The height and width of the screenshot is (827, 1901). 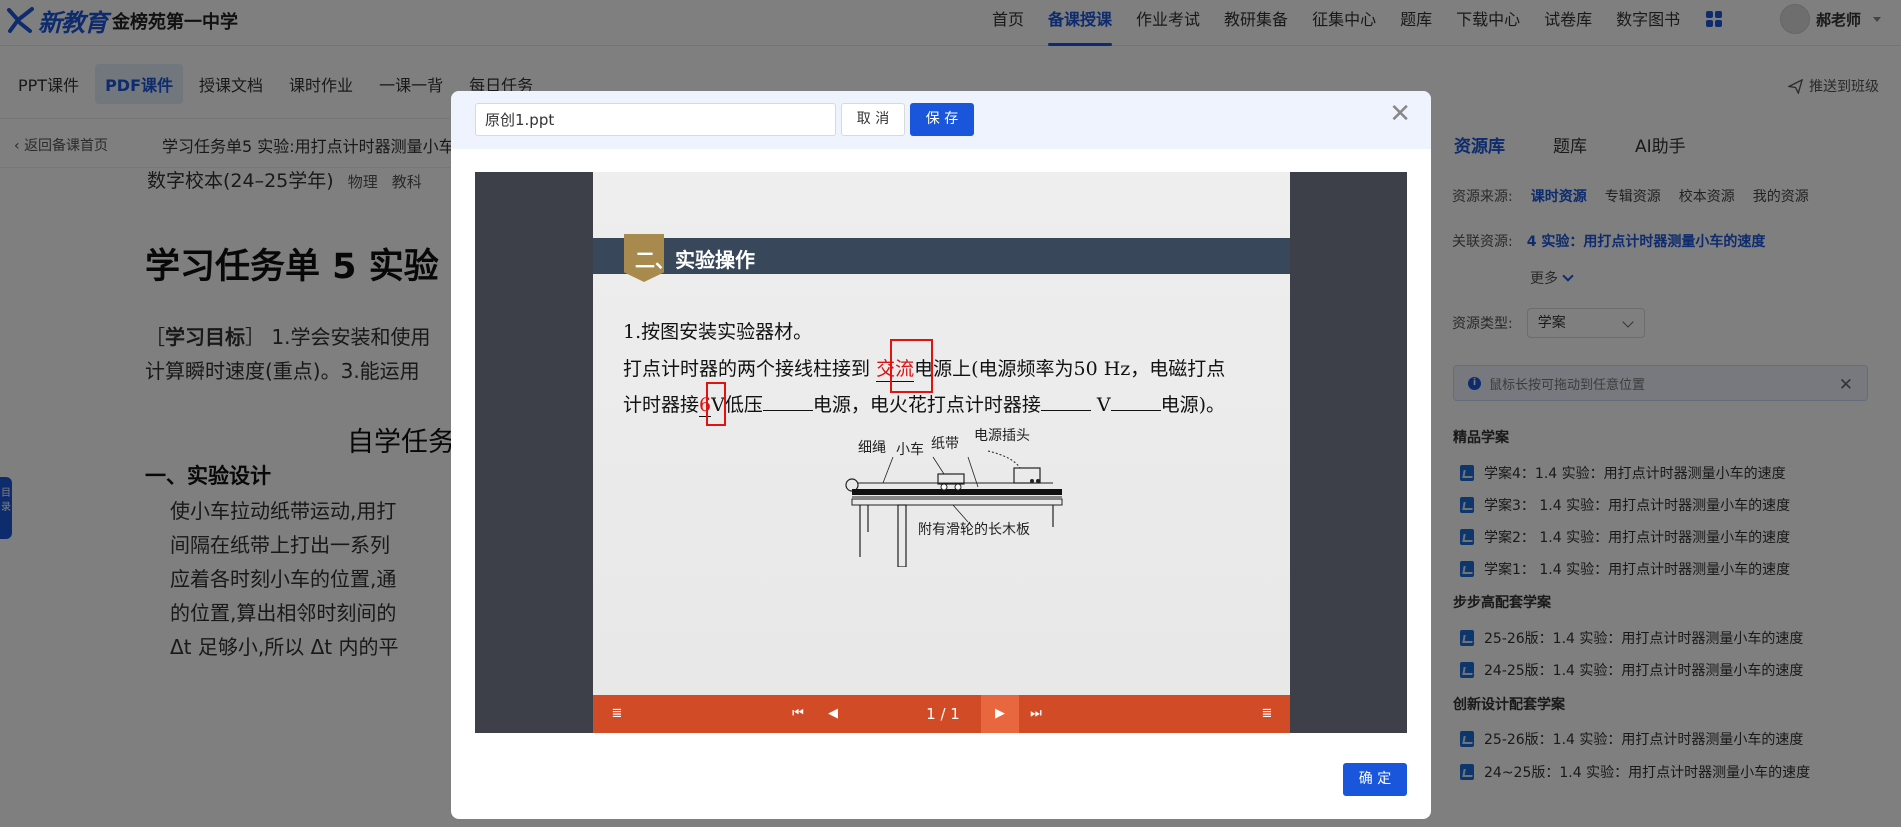 I want to click on label-cart: 小车, so click(x=910, y=450).